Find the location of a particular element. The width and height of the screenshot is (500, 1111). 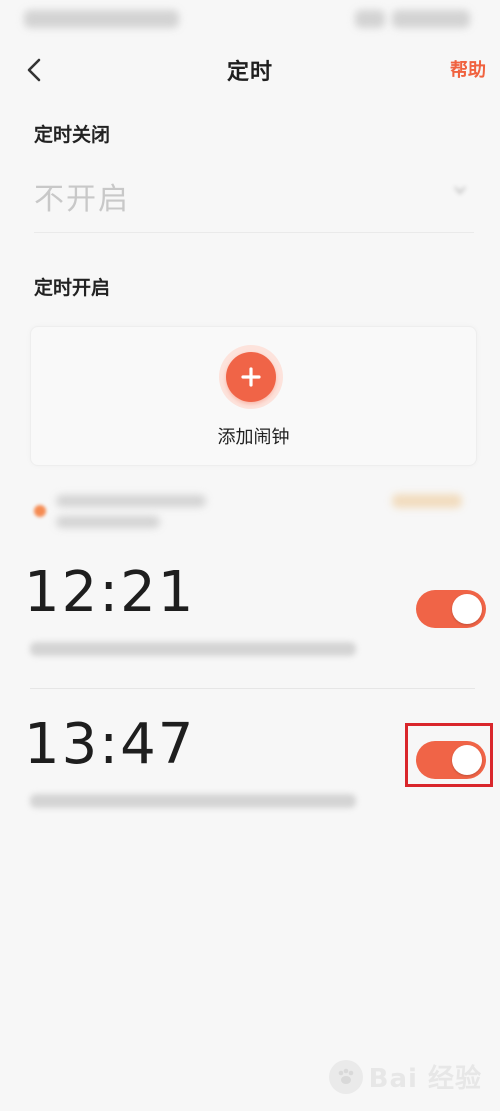

add-alarm-label: 添加闹钟 is located at coordinates (253, 437).